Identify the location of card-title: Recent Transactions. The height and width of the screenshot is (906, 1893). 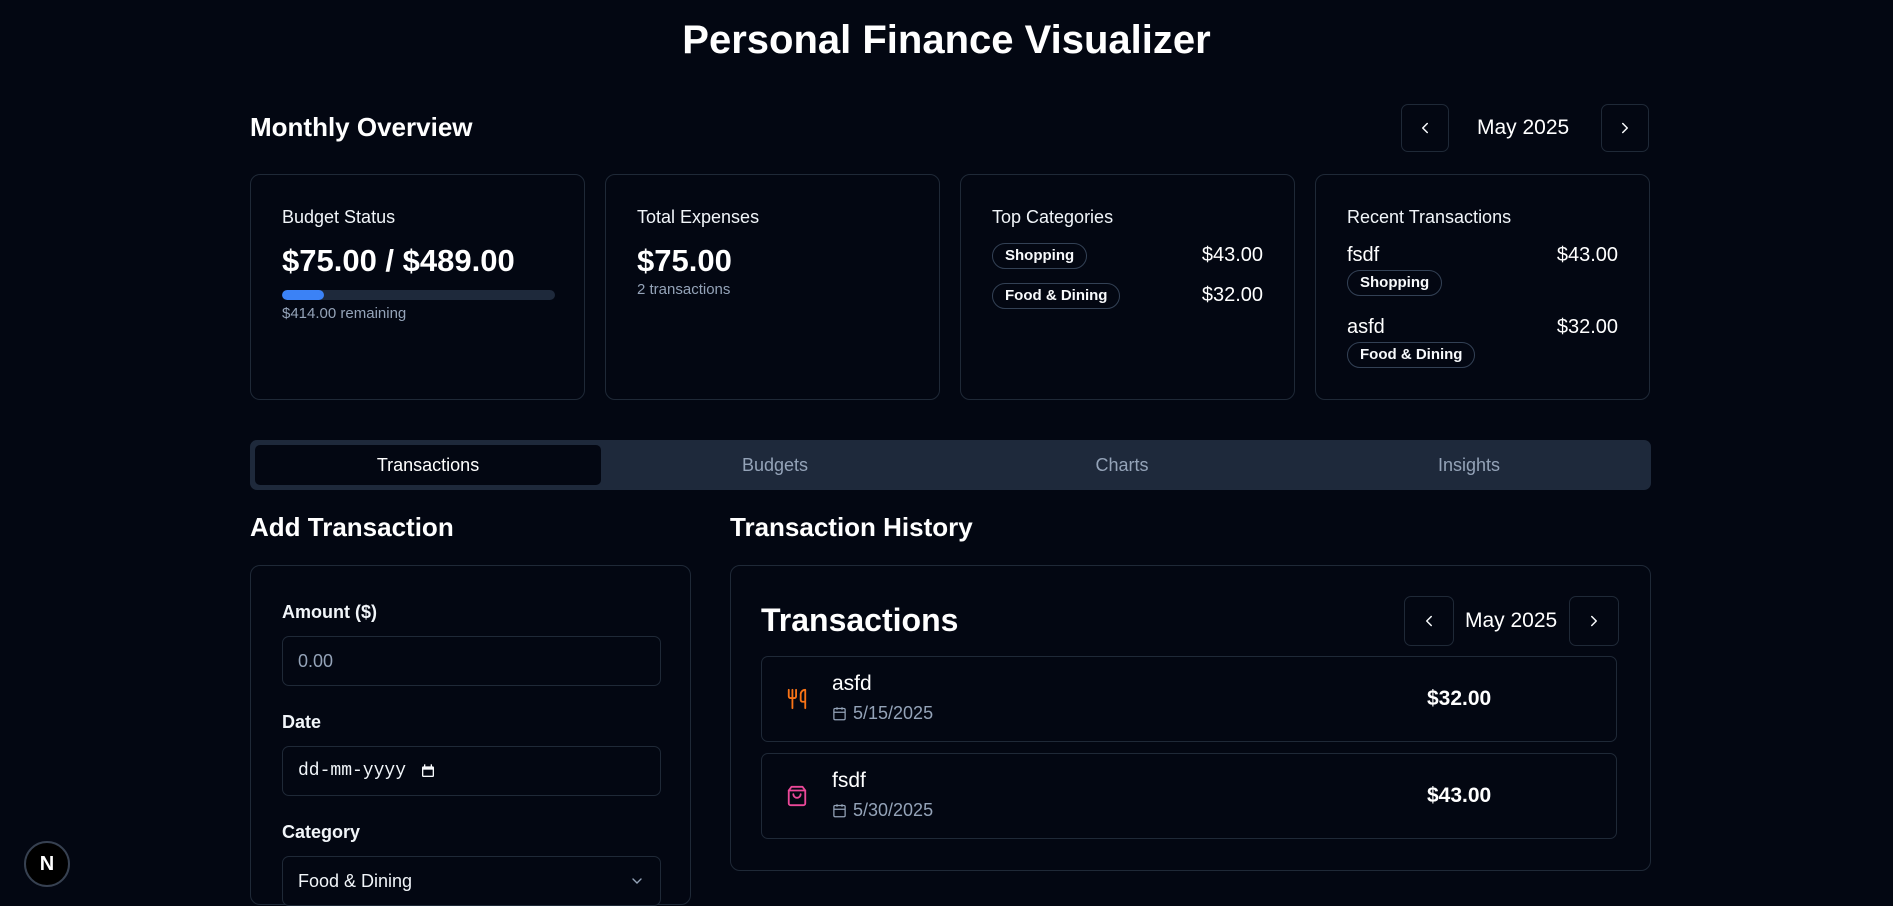
(1429, 217).